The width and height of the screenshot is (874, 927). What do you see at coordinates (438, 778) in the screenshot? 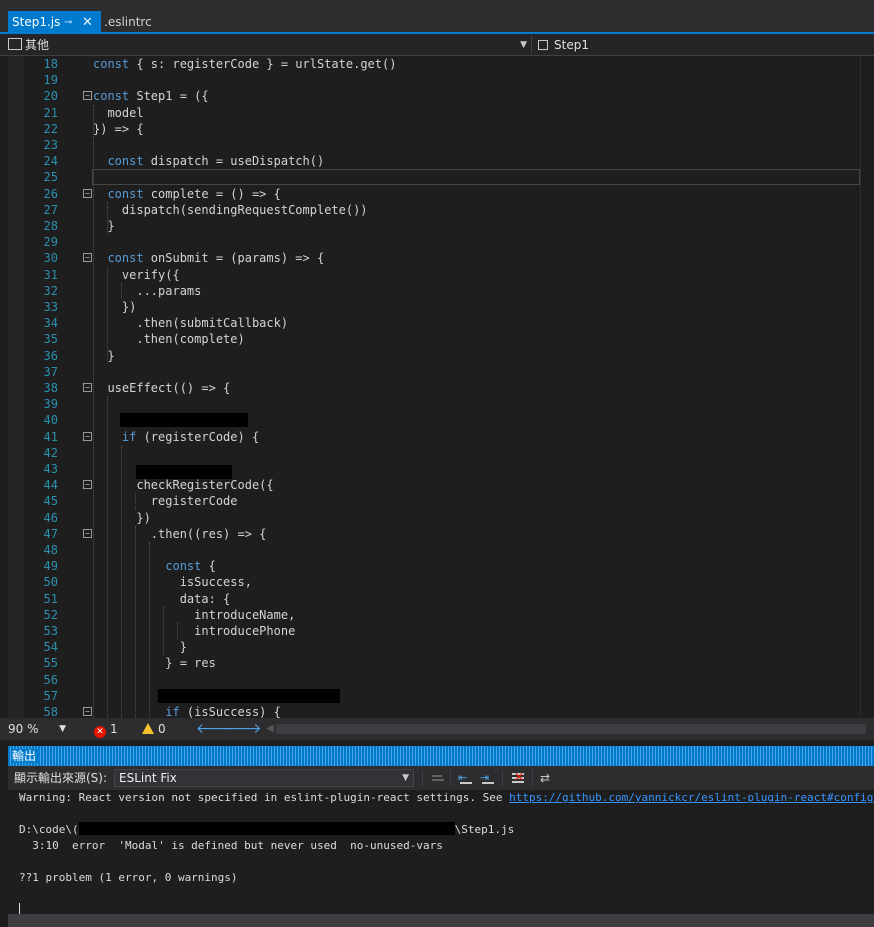
I see `find-message-in-code-button` at bounding box center [438, 778].